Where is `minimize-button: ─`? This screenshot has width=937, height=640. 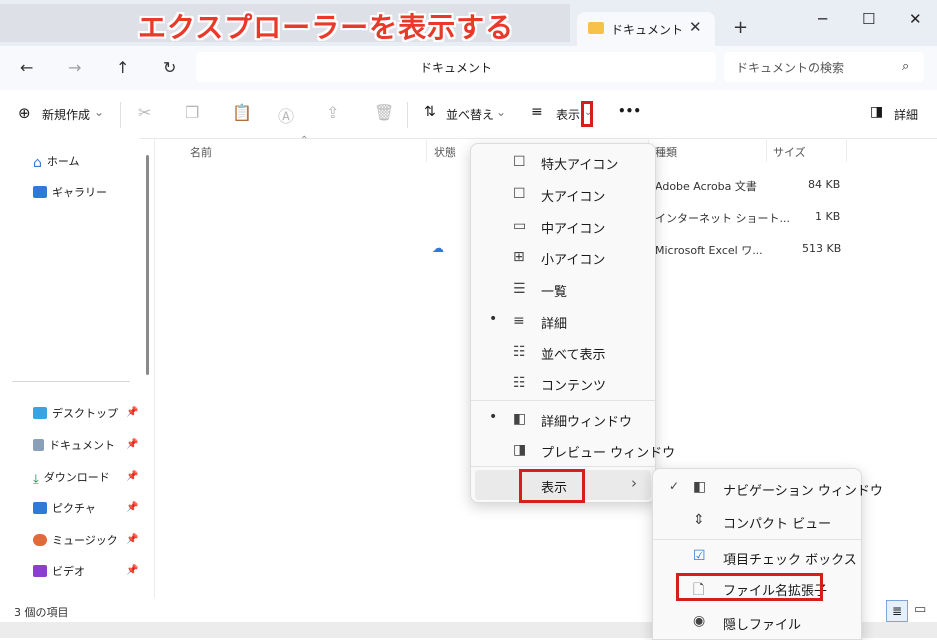
minimize-button: ─ is located at coordinates (822, 19).